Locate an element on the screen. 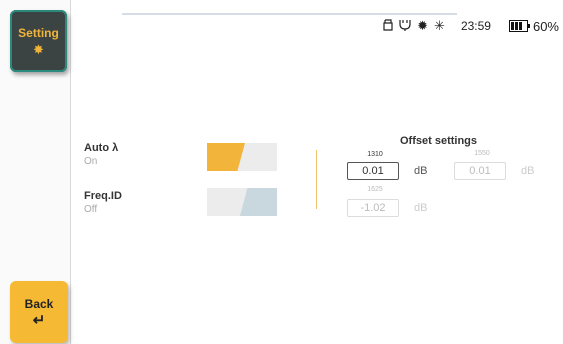  battery-percent: 60% is located at coordinates (545, 26).